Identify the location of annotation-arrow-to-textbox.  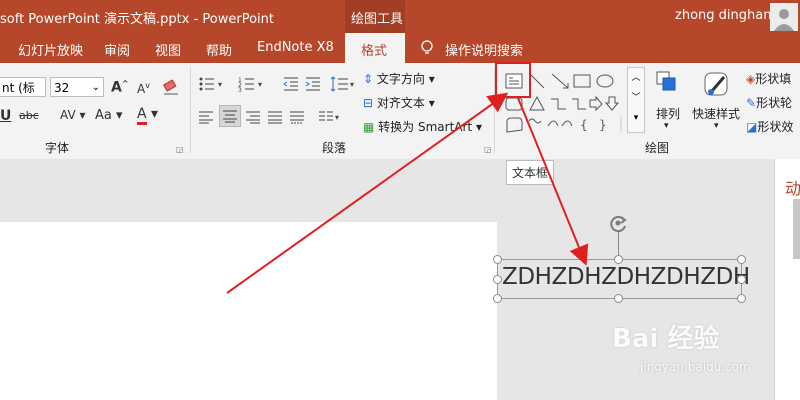
(553, 181).